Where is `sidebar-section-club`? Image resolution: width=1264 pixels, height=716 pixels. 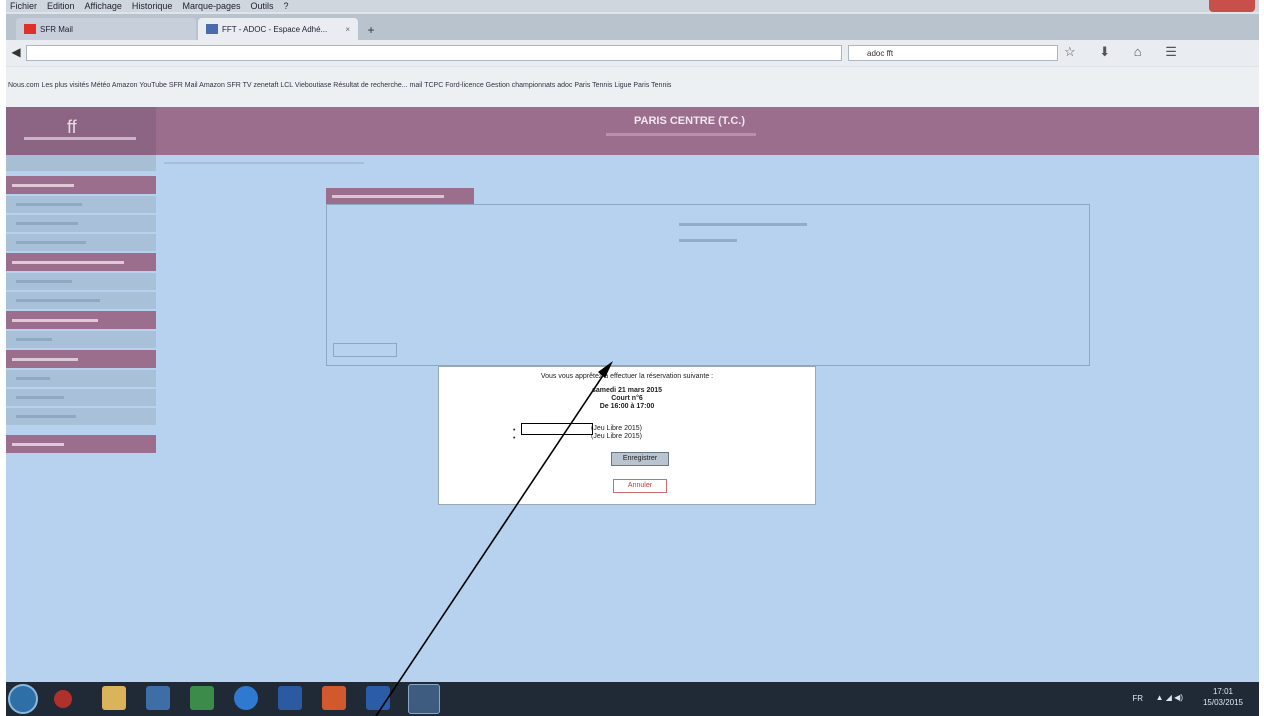 sidebar-section-club is located at coordinates (81, 320).